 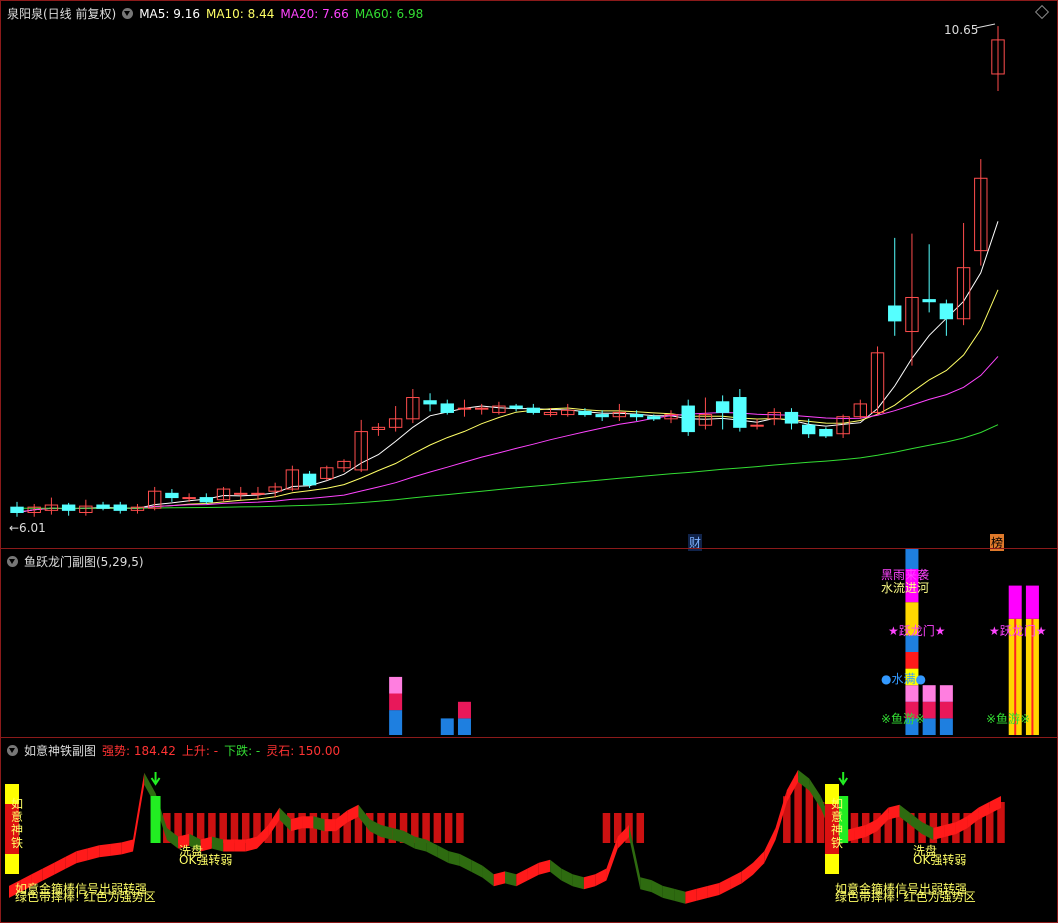 What do you see at coordinates (17, 823) in the screenshot?
I see `ruyi-vertical-label: 如意神铁` at bounding box center [17, 823].